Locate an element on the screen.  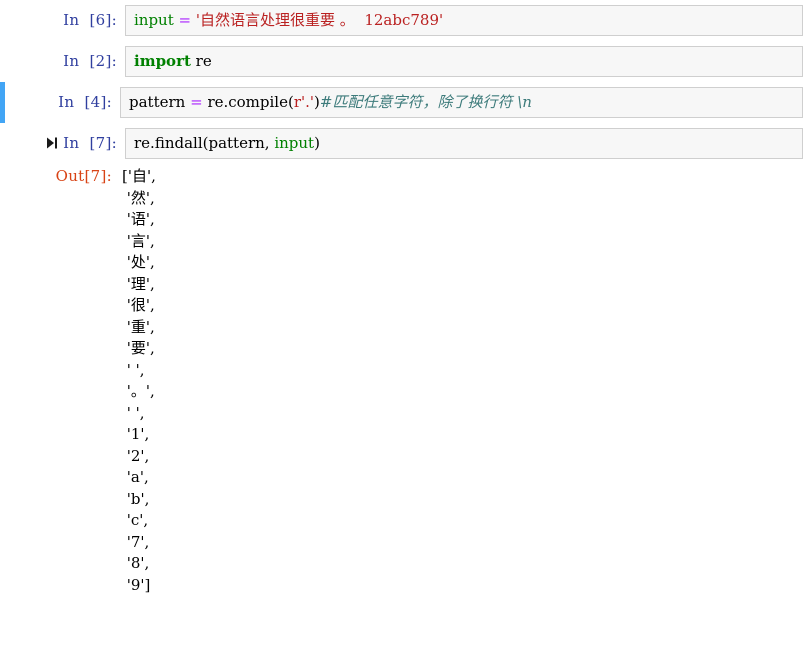
output-line: '8', is located at coordinates (136, 563).